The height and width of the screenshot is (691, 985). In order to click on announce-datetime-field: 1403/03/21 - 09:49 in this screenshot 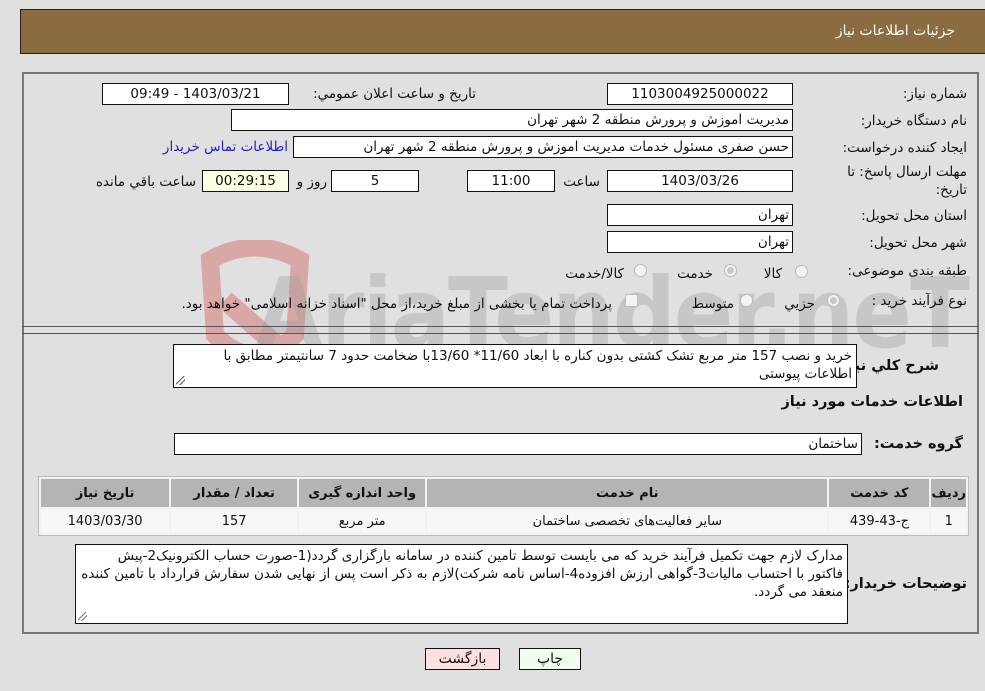, I will do `click(195, 94)`.